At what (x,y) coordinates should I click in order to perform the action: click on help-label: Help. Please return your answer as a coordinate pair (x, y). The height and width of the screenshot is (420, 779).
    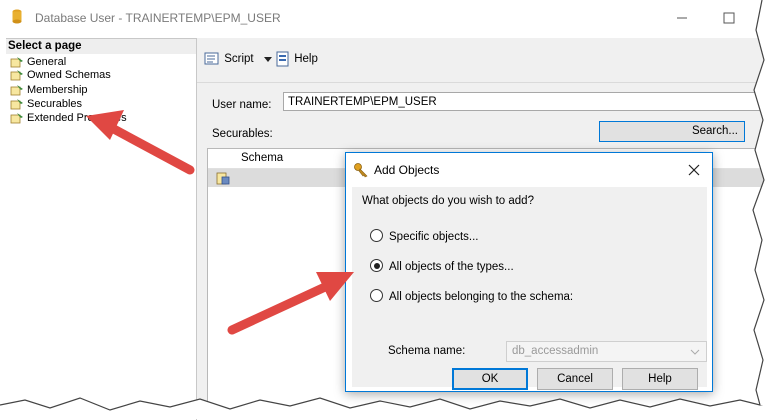
    Looking at the image, I should click on (306, 59).